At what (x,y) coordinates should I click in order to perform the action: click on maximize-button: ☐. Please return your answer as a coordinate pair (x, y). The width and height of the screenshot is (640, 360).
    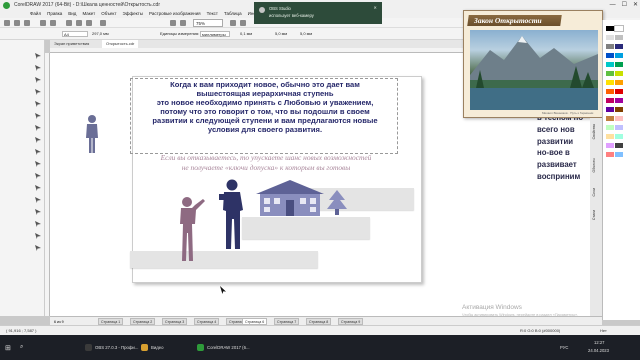
    Looking at the image, I should click on (624, 5).